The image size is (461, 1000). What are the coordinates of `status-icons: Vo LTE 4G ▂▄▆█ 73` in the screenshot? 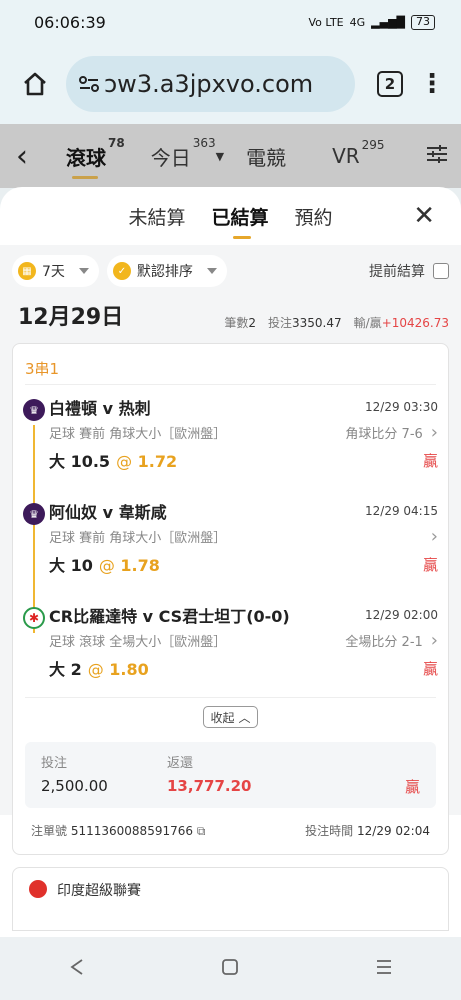 It's located at (371, 22).